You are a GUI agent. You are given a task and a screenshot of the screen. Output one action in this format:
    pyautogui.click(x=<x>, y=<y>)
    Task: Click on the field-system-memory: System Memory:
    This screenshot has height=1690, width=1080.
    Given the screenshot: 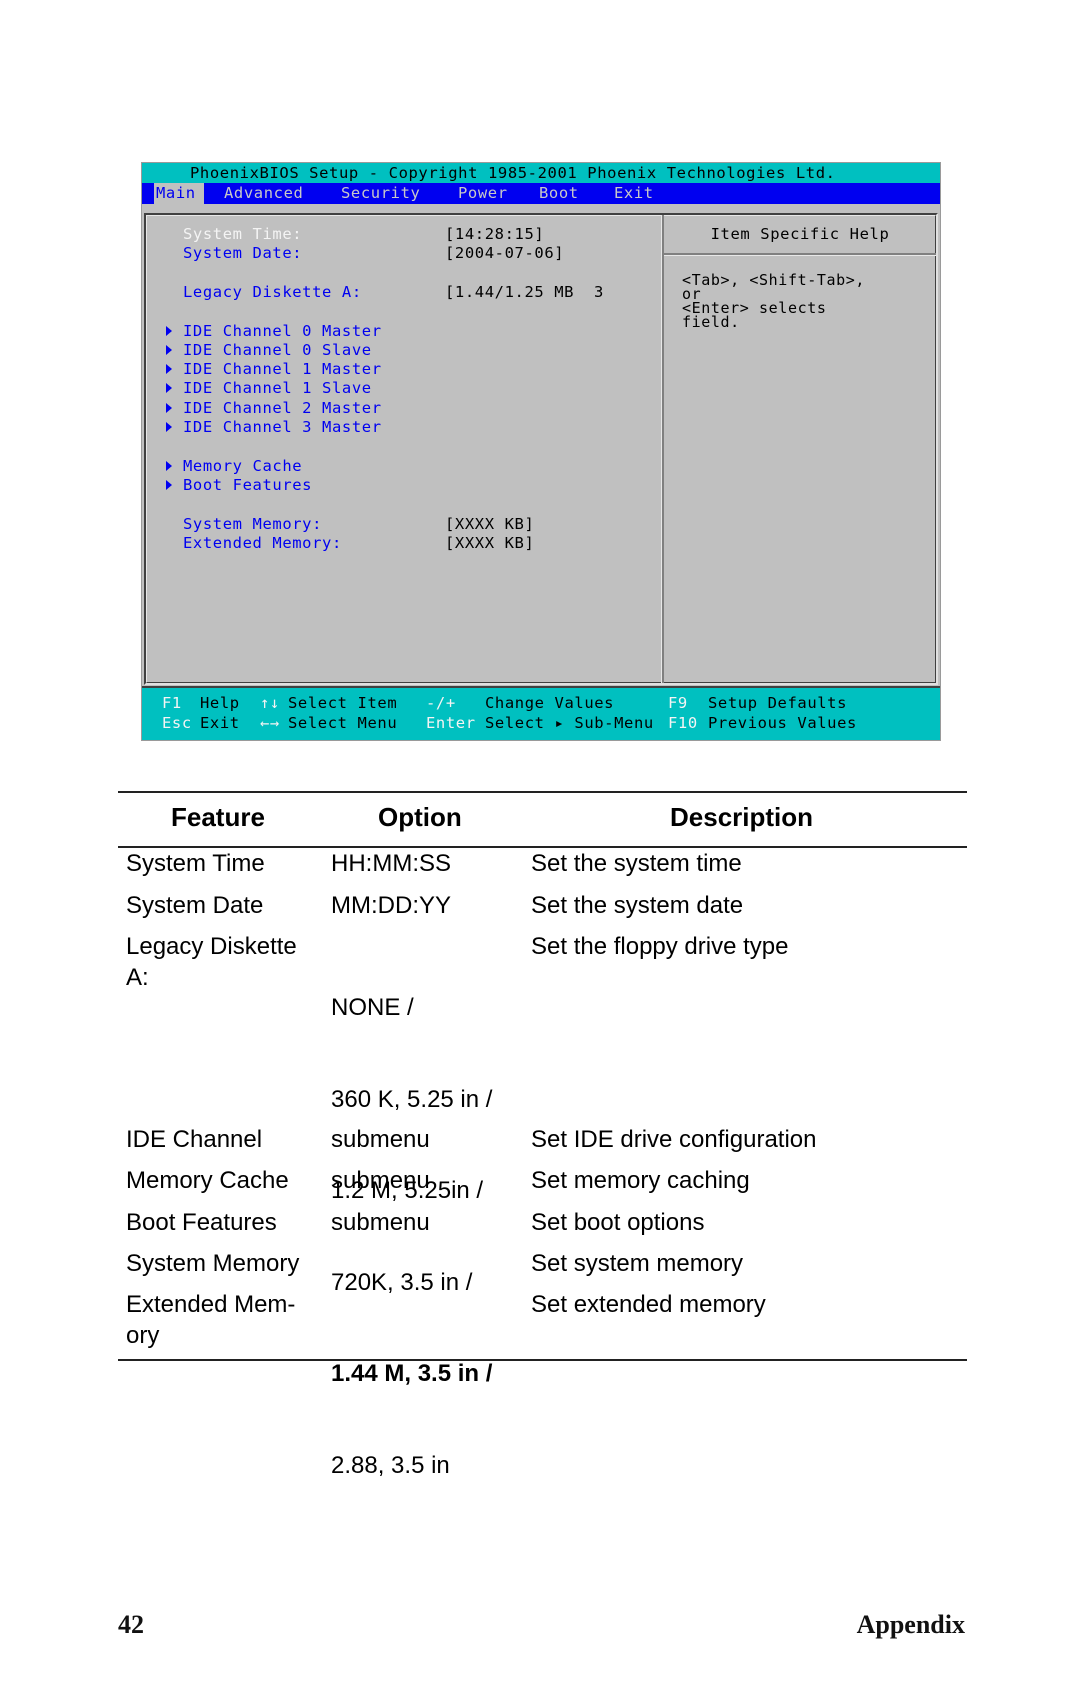 What is the action you would take?
    pyautogui.click(x=253, y=524)
    